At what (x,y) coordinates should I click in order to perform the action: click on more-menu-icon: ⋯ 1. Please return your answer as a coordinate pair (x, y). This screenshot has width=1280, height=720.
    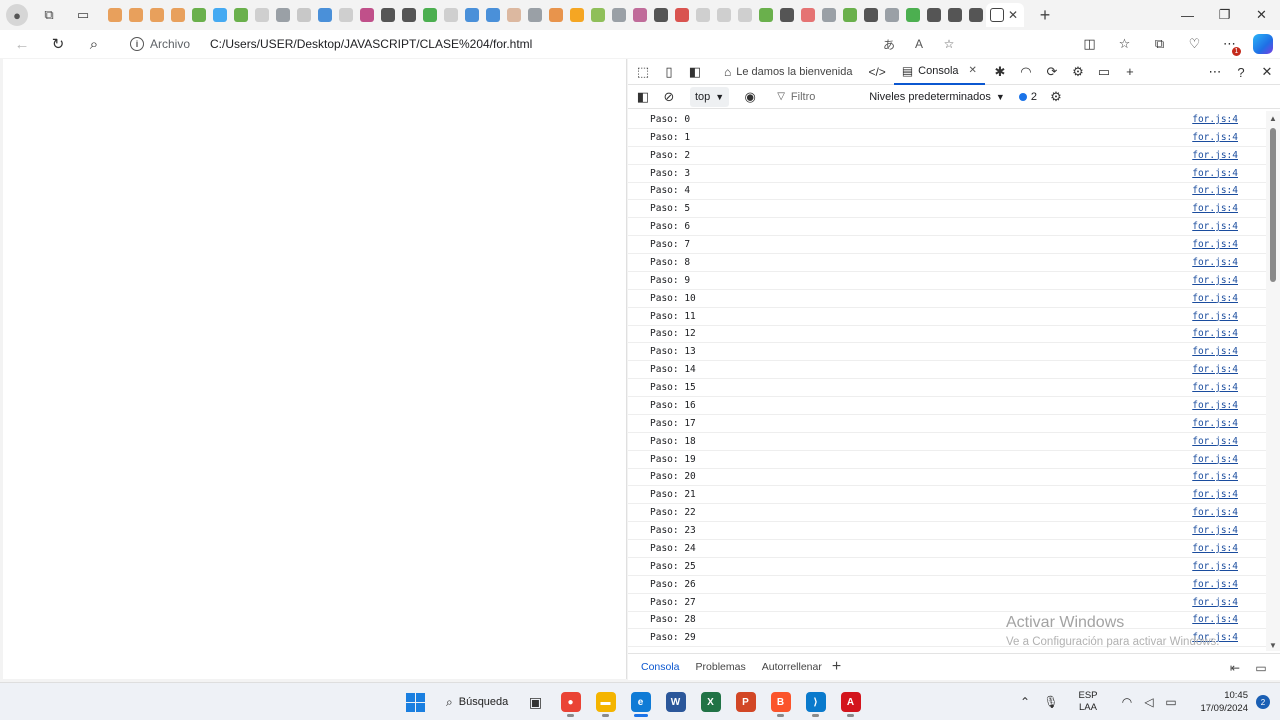
    Looking at the image, I should click on (1229, 46).